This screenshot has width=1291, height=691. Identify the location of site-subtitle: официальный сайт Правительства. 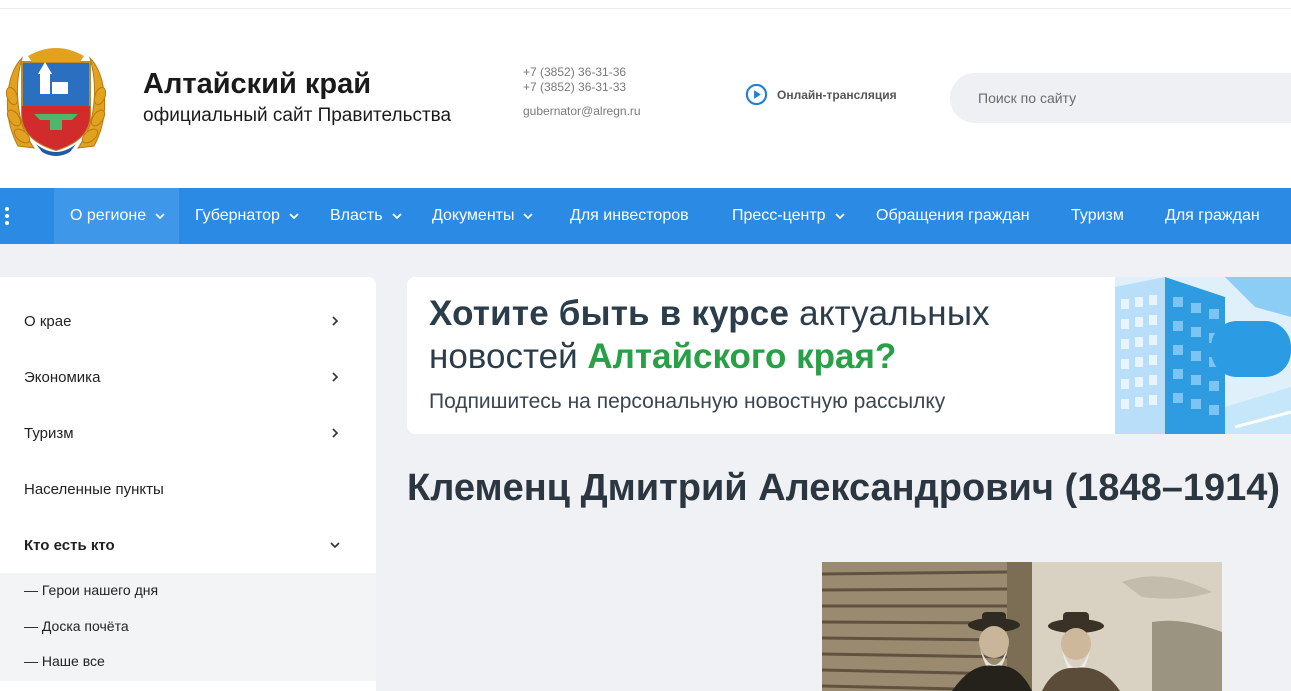
(297, 115).